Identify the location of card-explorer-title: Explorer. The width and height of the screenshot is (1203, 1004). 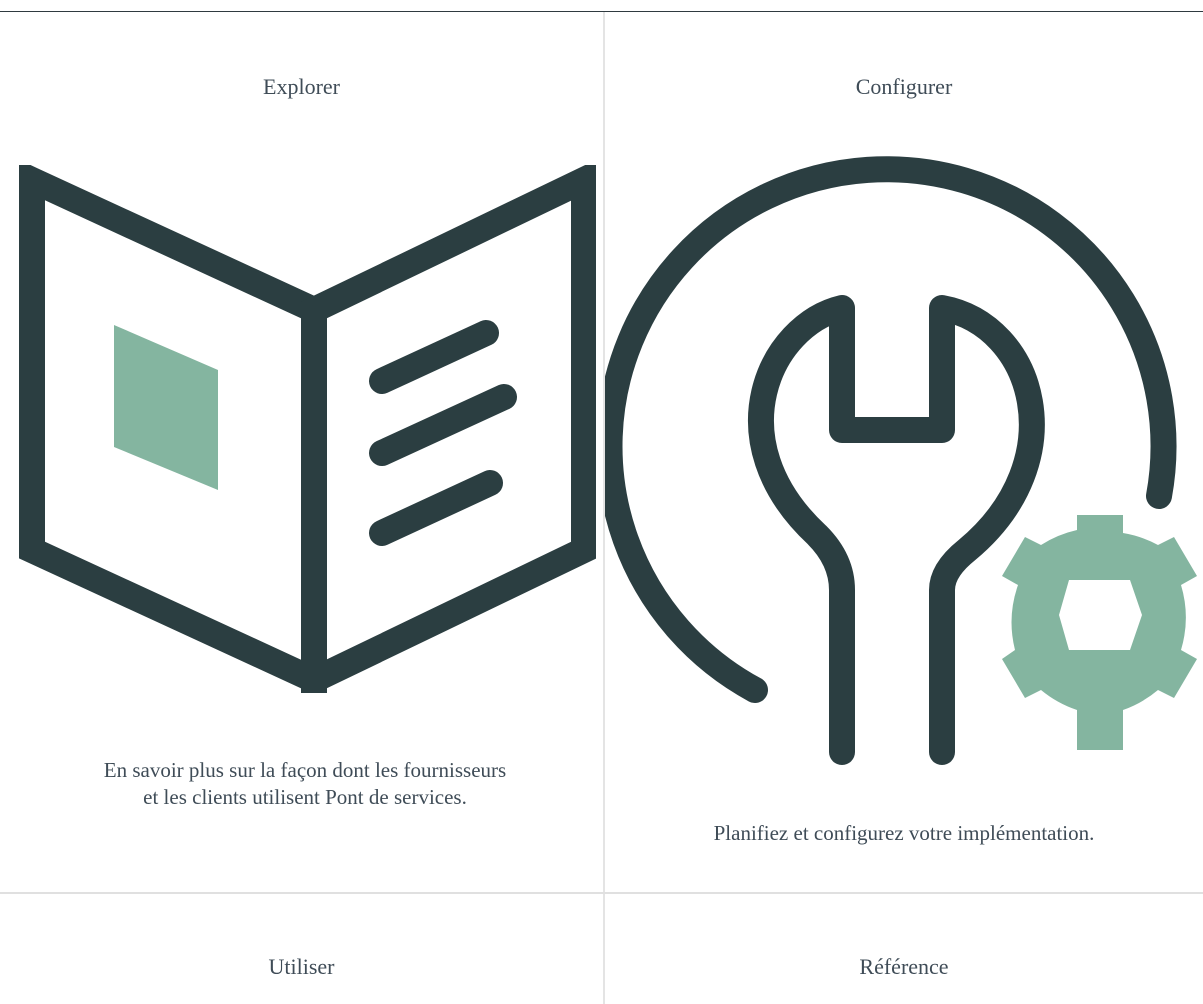
(301, 87).